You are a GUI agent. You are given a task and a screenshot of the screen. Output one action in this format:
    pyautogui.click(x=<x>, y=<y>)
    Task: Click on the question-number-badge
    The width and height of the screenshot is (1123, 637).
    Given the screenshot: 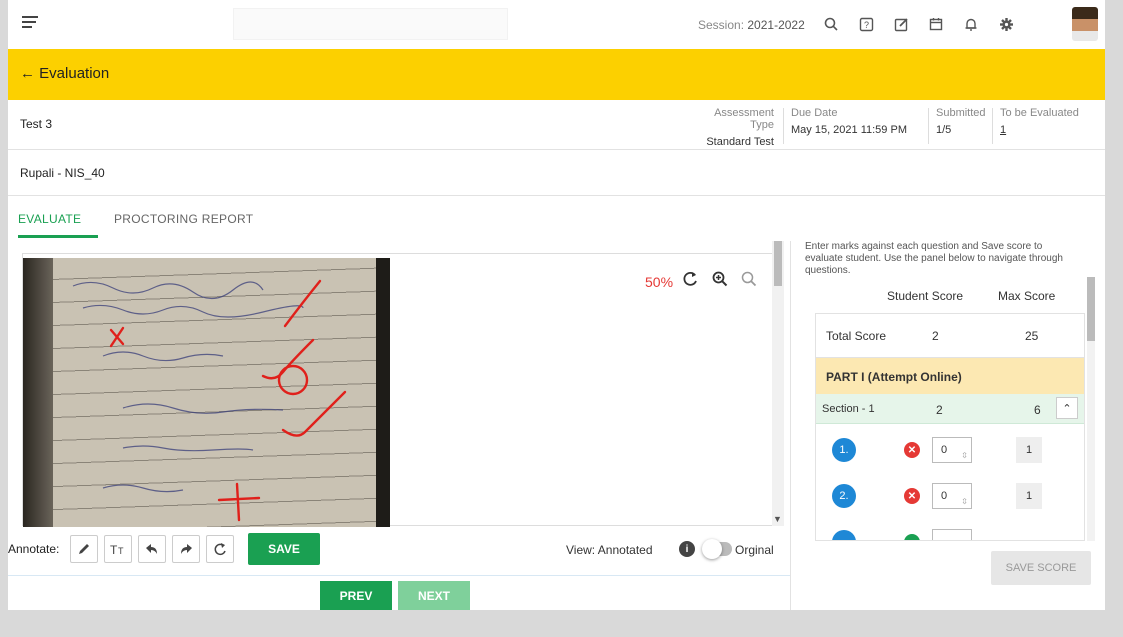 What is the action you would take?
    pyautogui.click(x=844, y=535)
    